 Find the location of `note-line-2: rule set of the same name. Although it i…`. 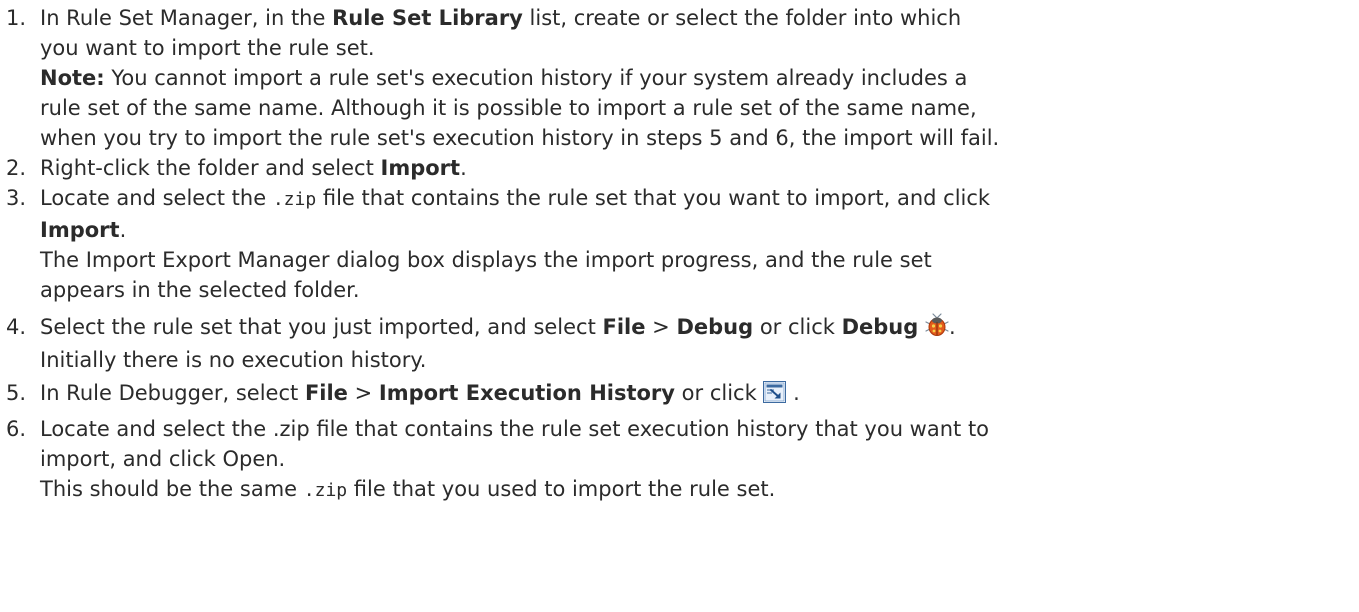

note-line-2: rule set of the same name. Although it i… is located at coordinates (508, 108).